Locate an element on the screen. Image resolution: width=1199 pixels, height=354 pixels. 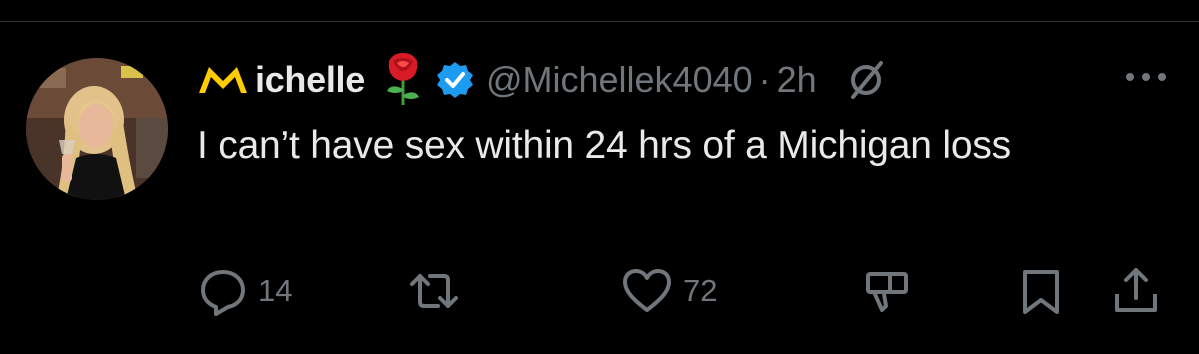
grok-icon is located at coordinates (866, 80).